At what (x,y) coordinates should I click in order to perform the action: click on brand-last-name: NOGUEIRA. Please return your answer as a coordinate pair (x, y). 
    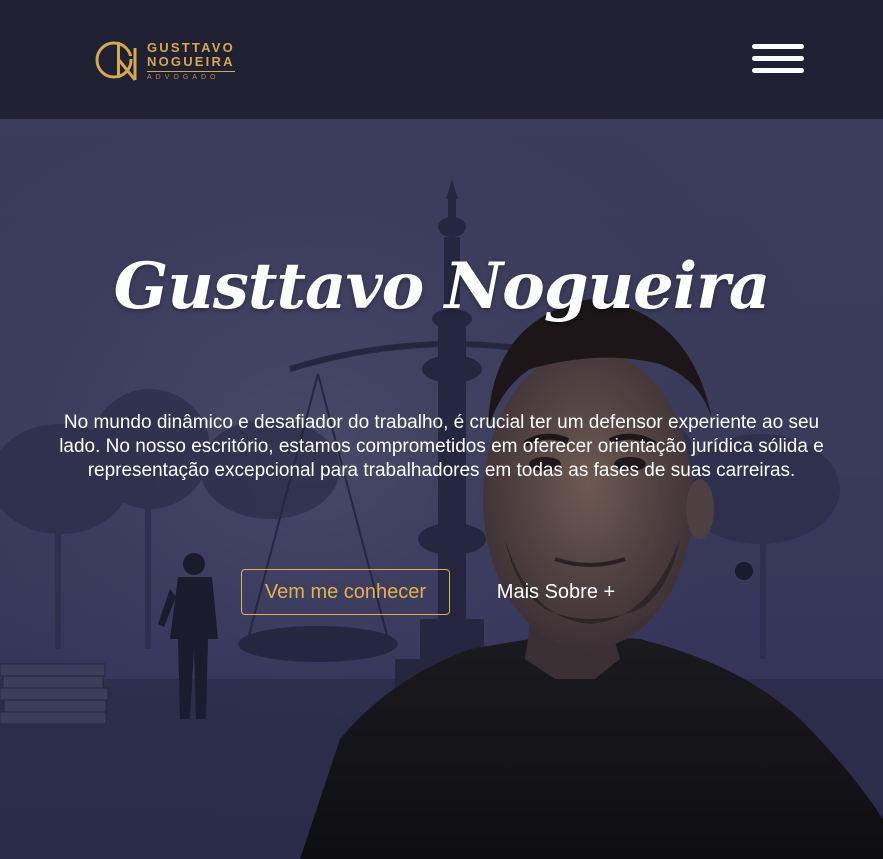
    Looking at the image, I should click on (191, 61).